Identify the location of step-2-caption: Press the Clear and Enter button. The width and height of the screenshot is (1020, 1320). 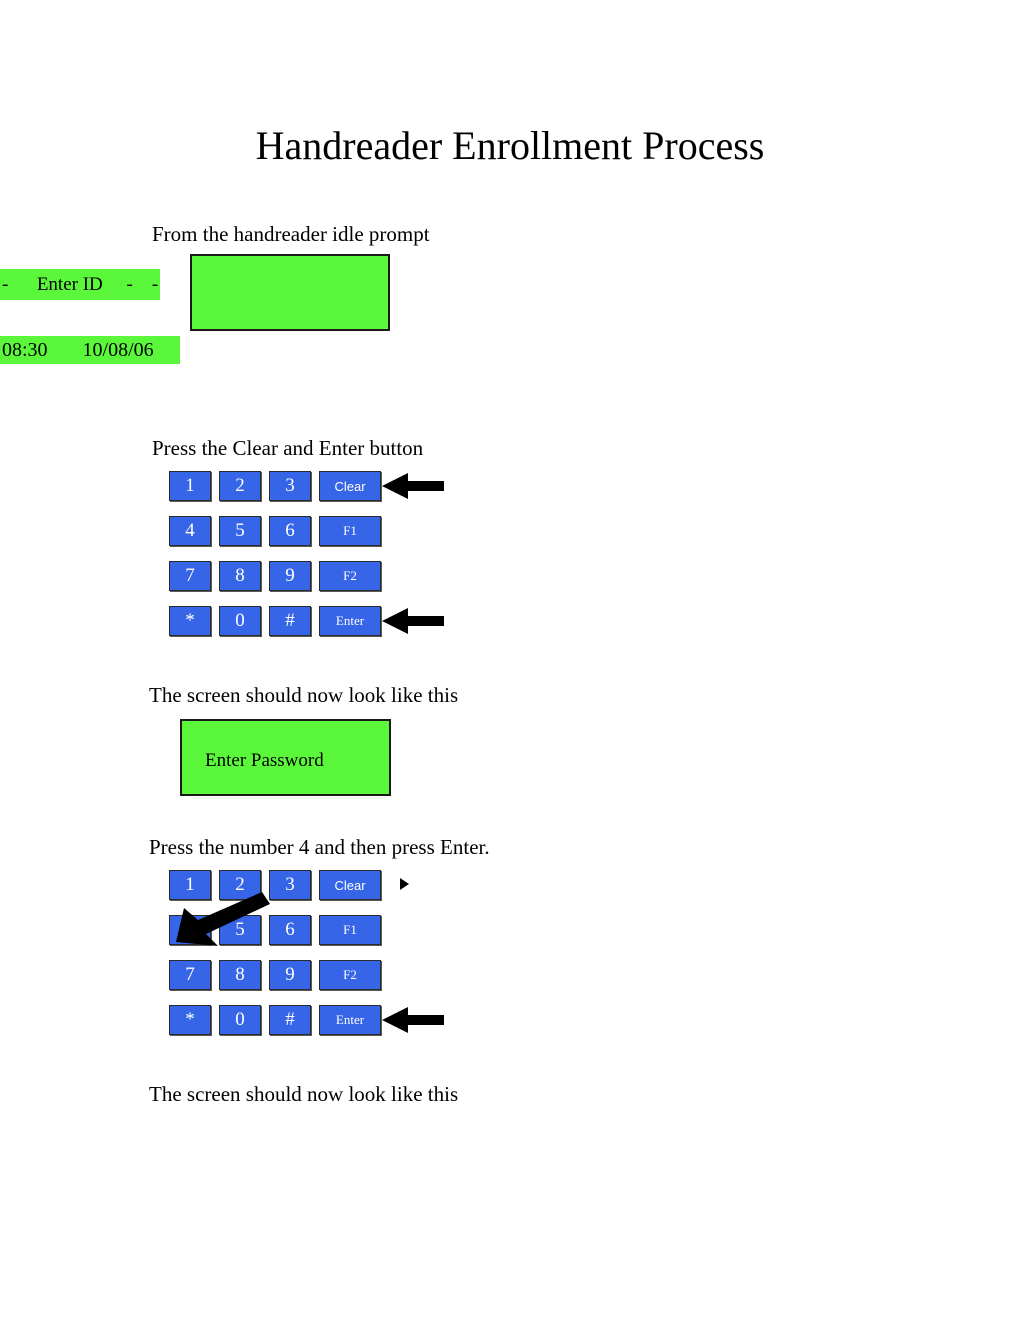
(288, 448).